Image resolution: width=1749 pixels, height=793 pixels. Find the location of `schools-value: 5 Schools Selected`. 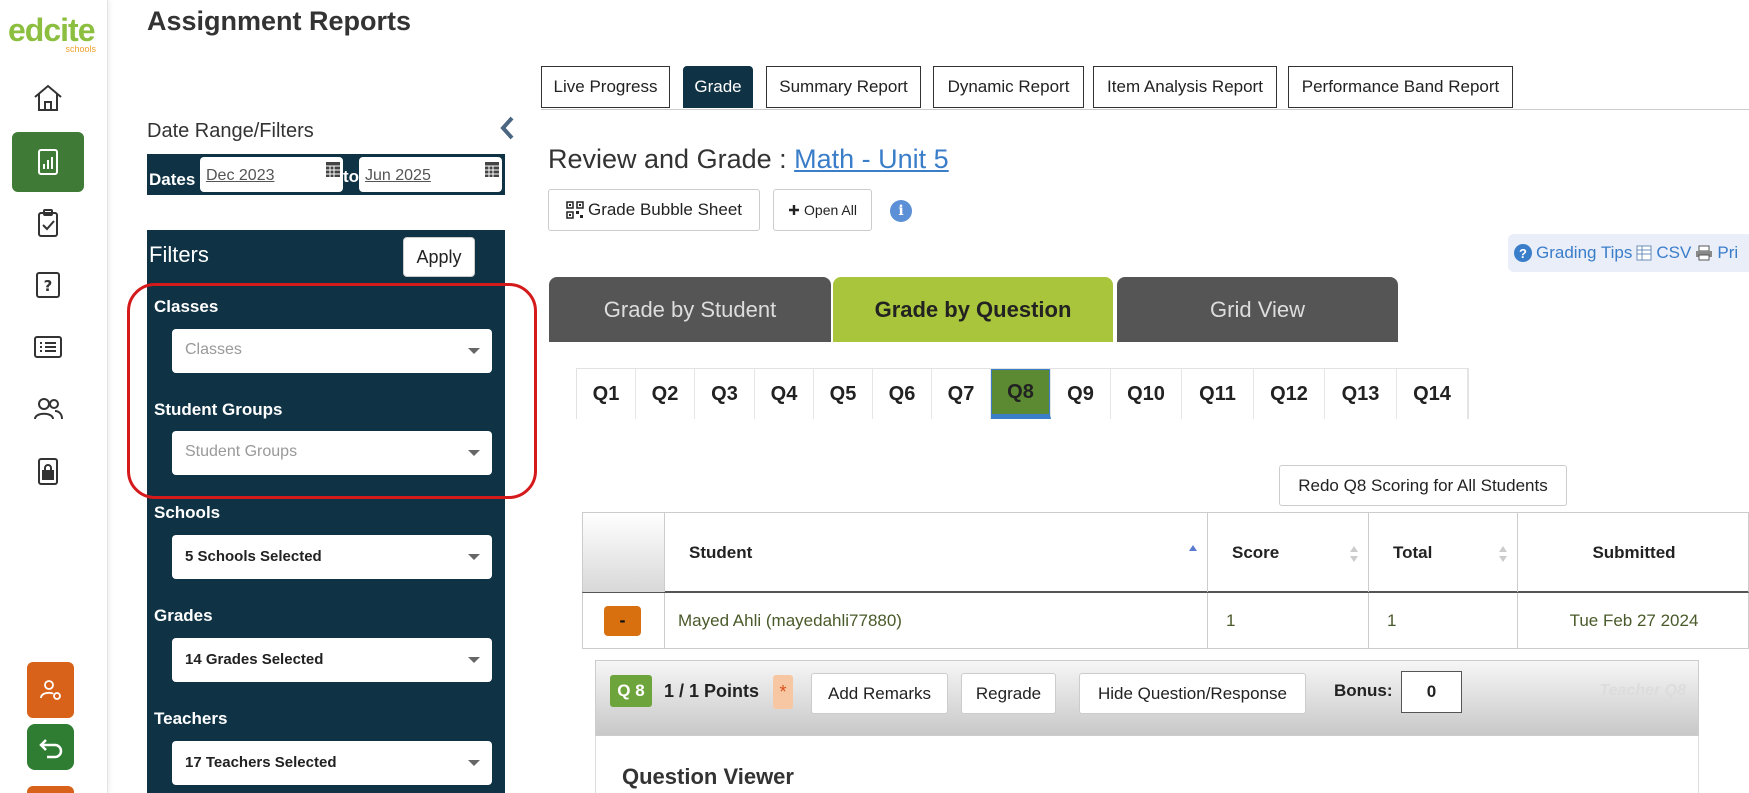

schools-value: 5 Schools Selected is located at coordinates (253, 556).